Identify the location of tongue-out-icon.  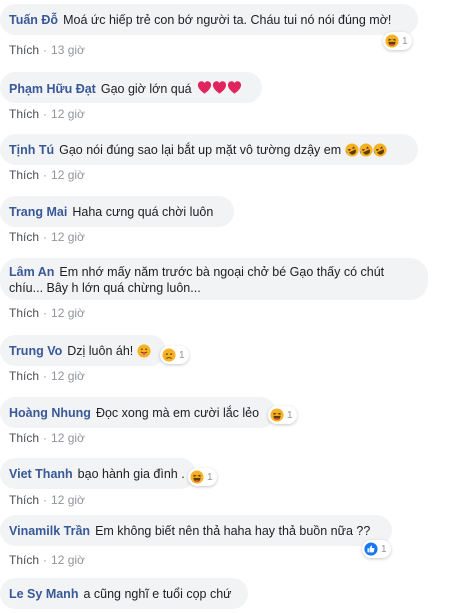
(144, 351).